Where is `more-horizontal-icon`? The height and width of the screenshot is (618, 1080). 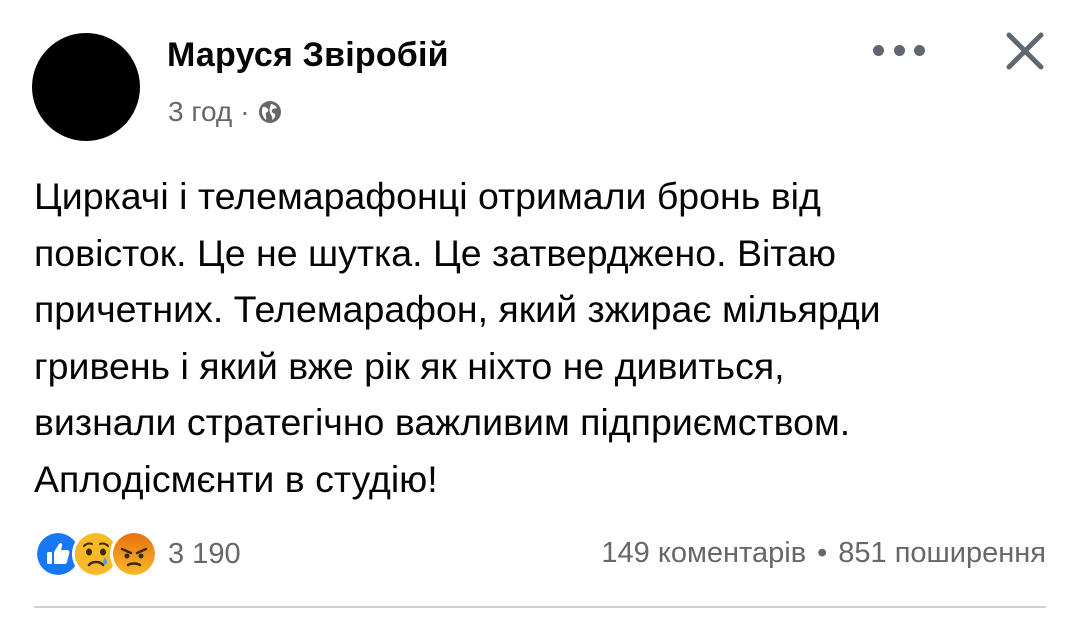
more-horizontal-icon is located at coordinates (899, 50).